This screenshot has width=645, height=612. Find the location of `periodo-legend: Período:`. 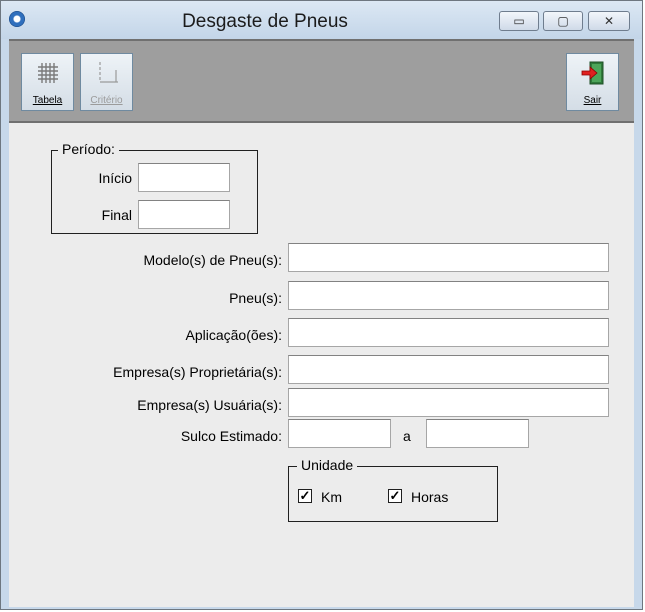

periodo-legend: Período: is located at coordinates (88, 149).